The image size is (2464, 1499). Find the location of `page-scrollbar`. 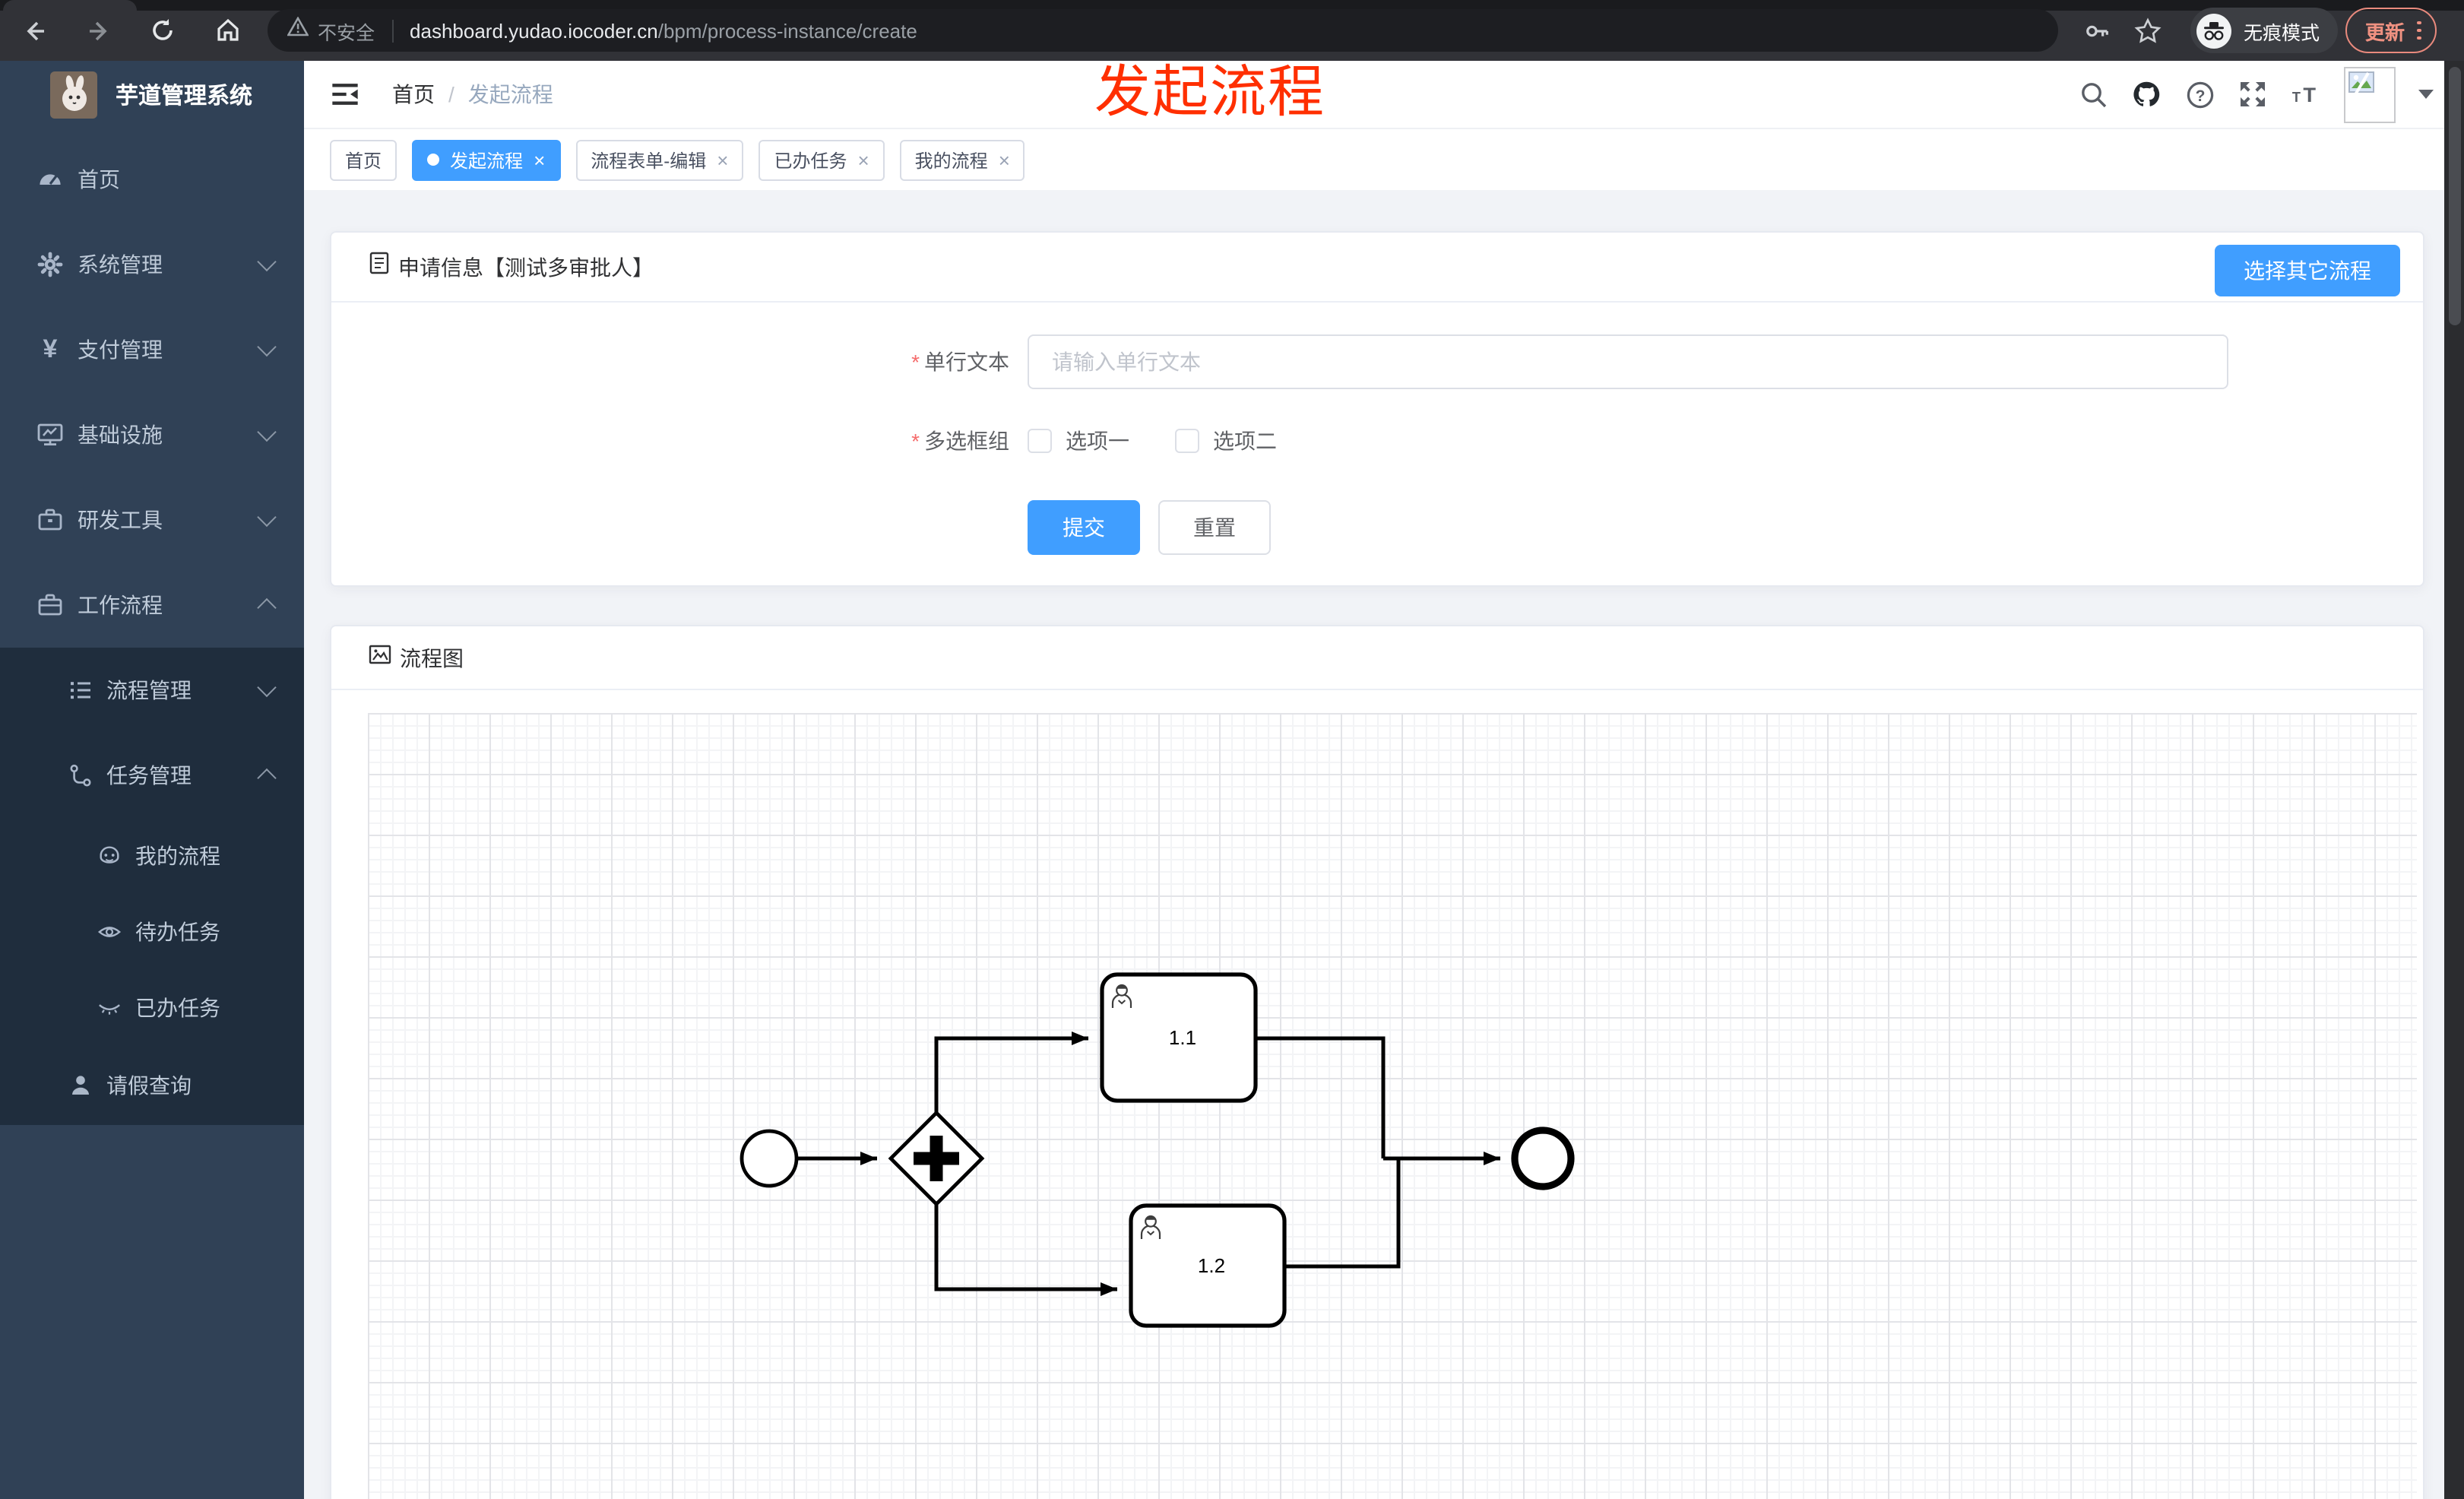

page-scrollbar is located at coordinates (2454, 780).